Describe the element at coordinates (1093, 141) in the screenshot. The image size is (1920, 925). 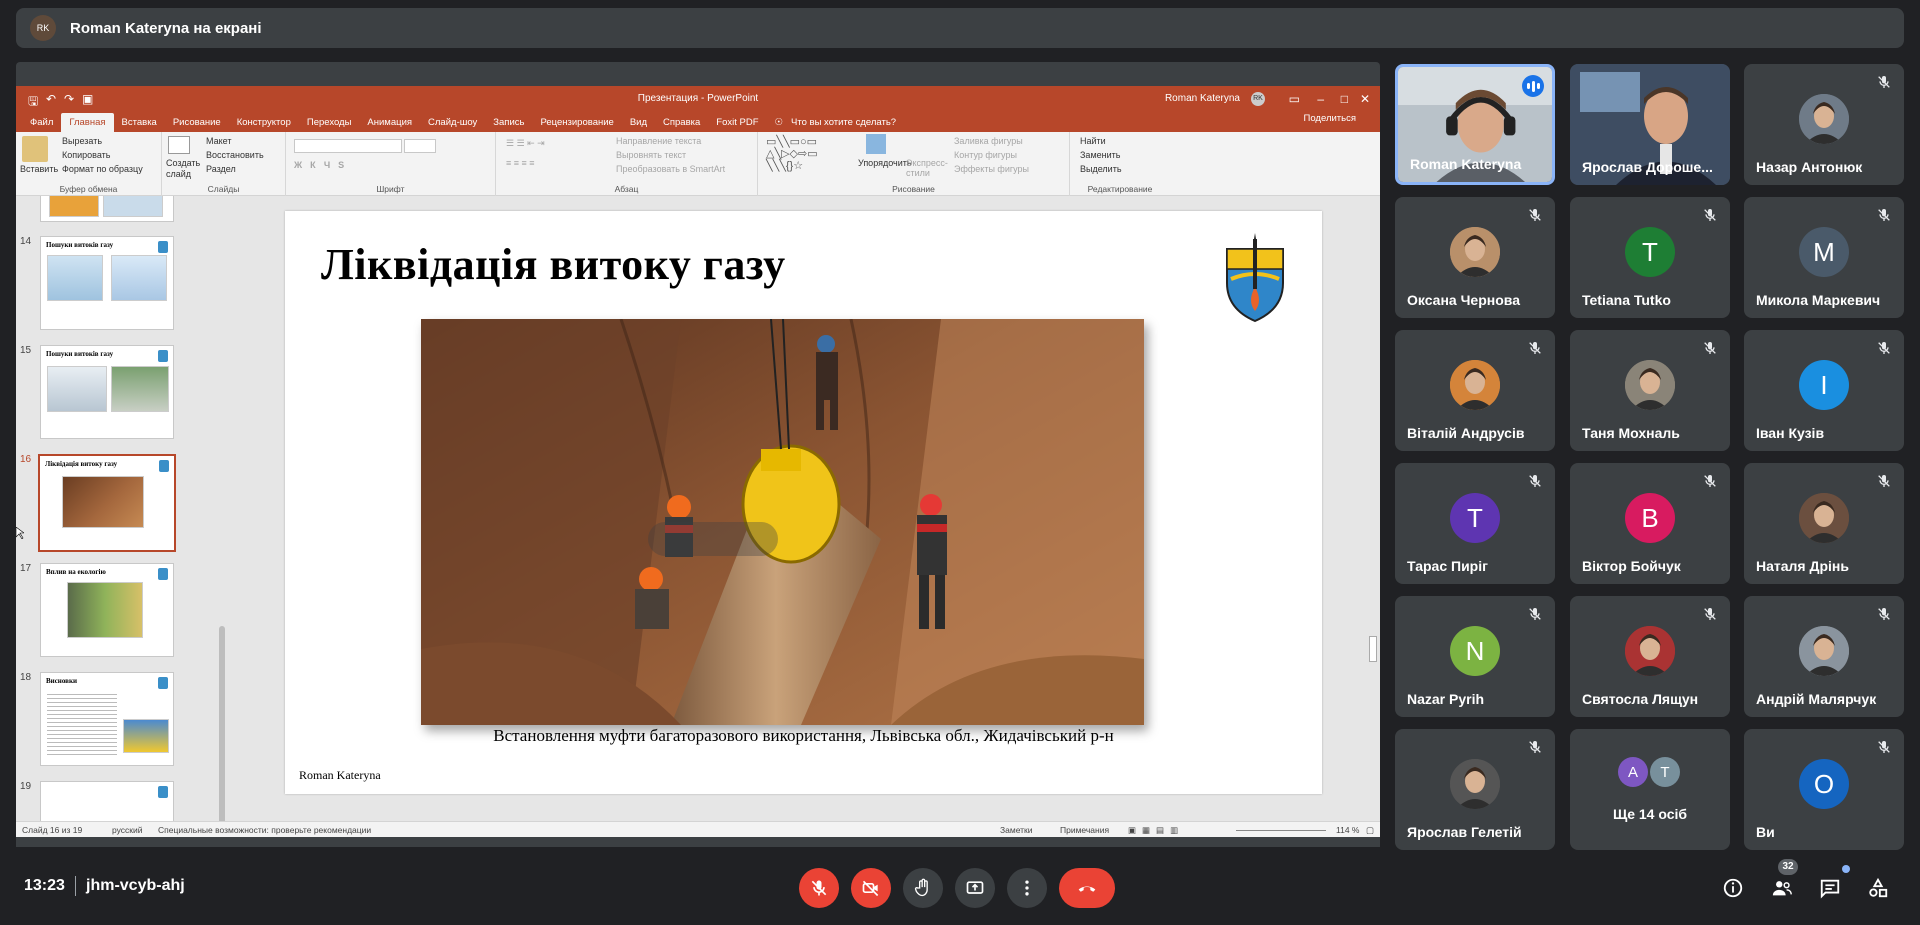
I see `find-button: Найти` at that location.